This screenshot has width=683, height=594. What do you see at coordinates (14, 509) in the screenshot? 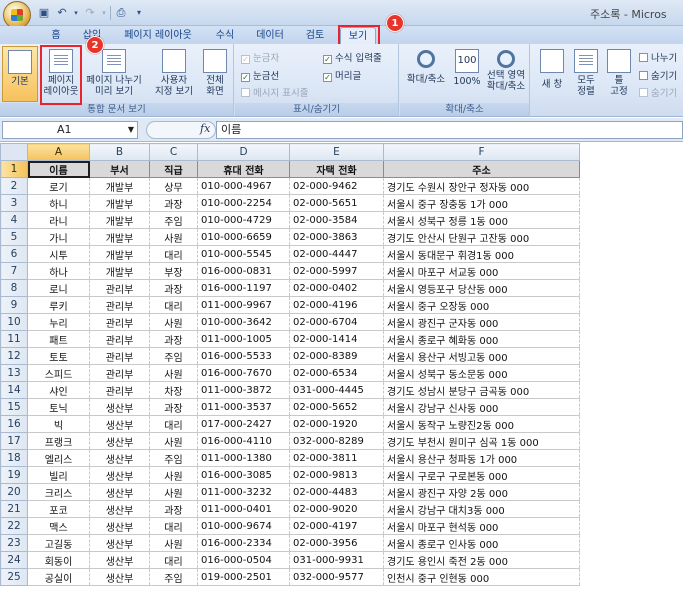
I see `row-header: 21` at bounding box center [14, 509].